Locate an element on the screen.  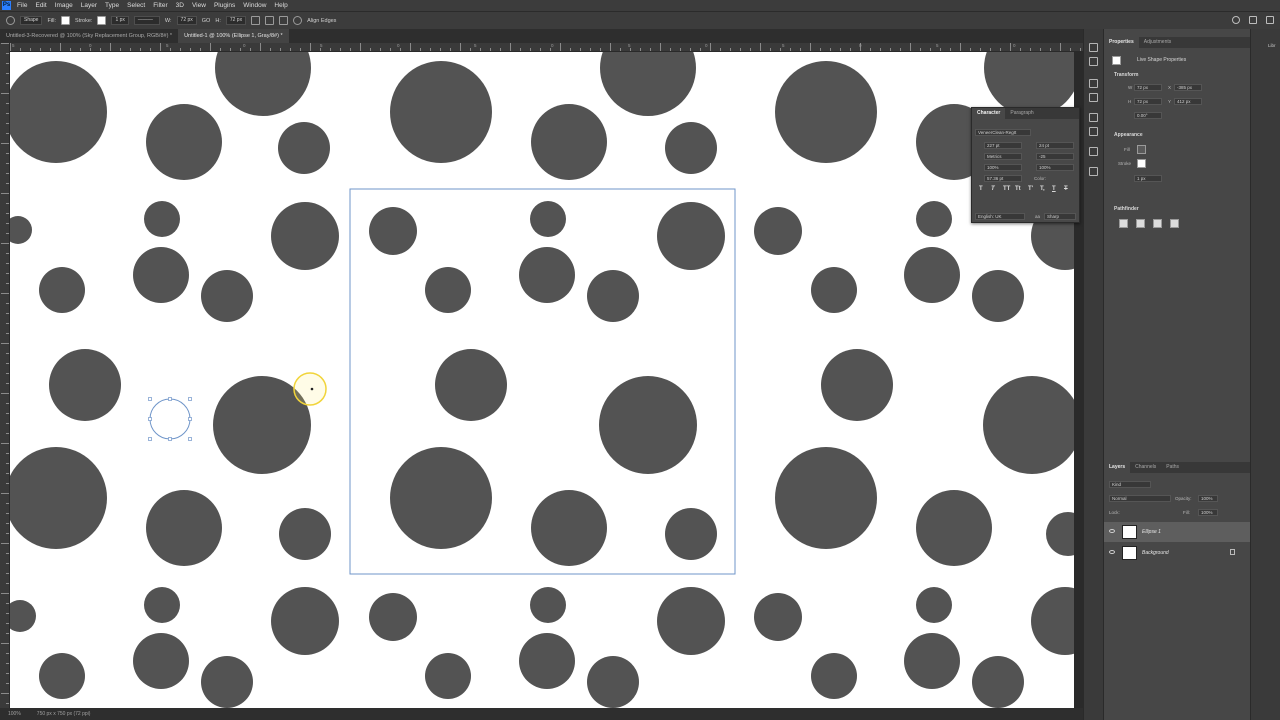
stroke-type-select: ——— is located at coordinates (146, 20).